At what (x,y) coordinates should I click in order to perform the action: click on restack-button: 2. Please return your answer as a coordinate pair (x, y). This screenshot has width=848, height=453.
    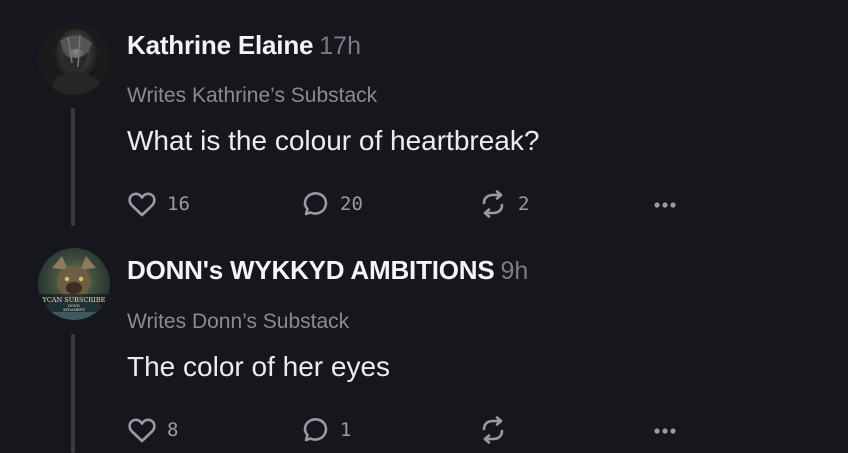
    Looking at the image, I should click on (503, 204).